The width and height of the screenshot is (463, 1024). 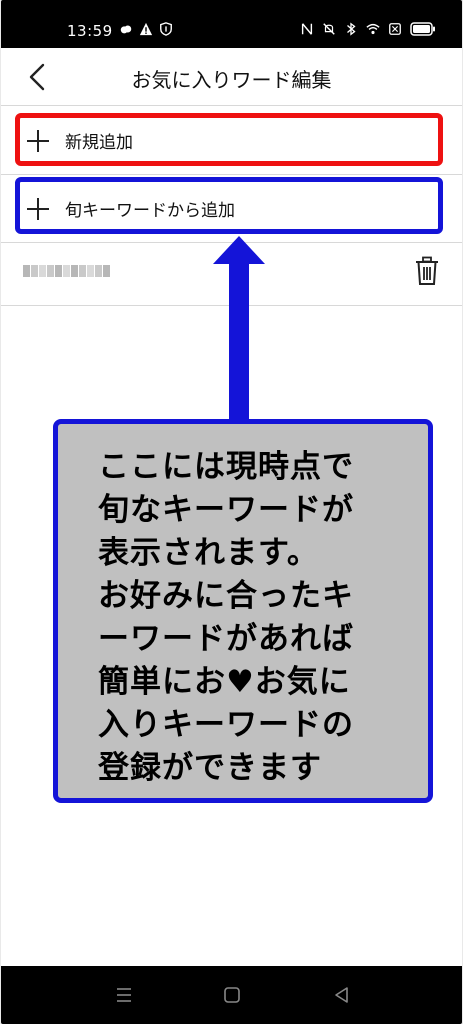 I want to click on status-left-icons, so click(x=146, y=29).